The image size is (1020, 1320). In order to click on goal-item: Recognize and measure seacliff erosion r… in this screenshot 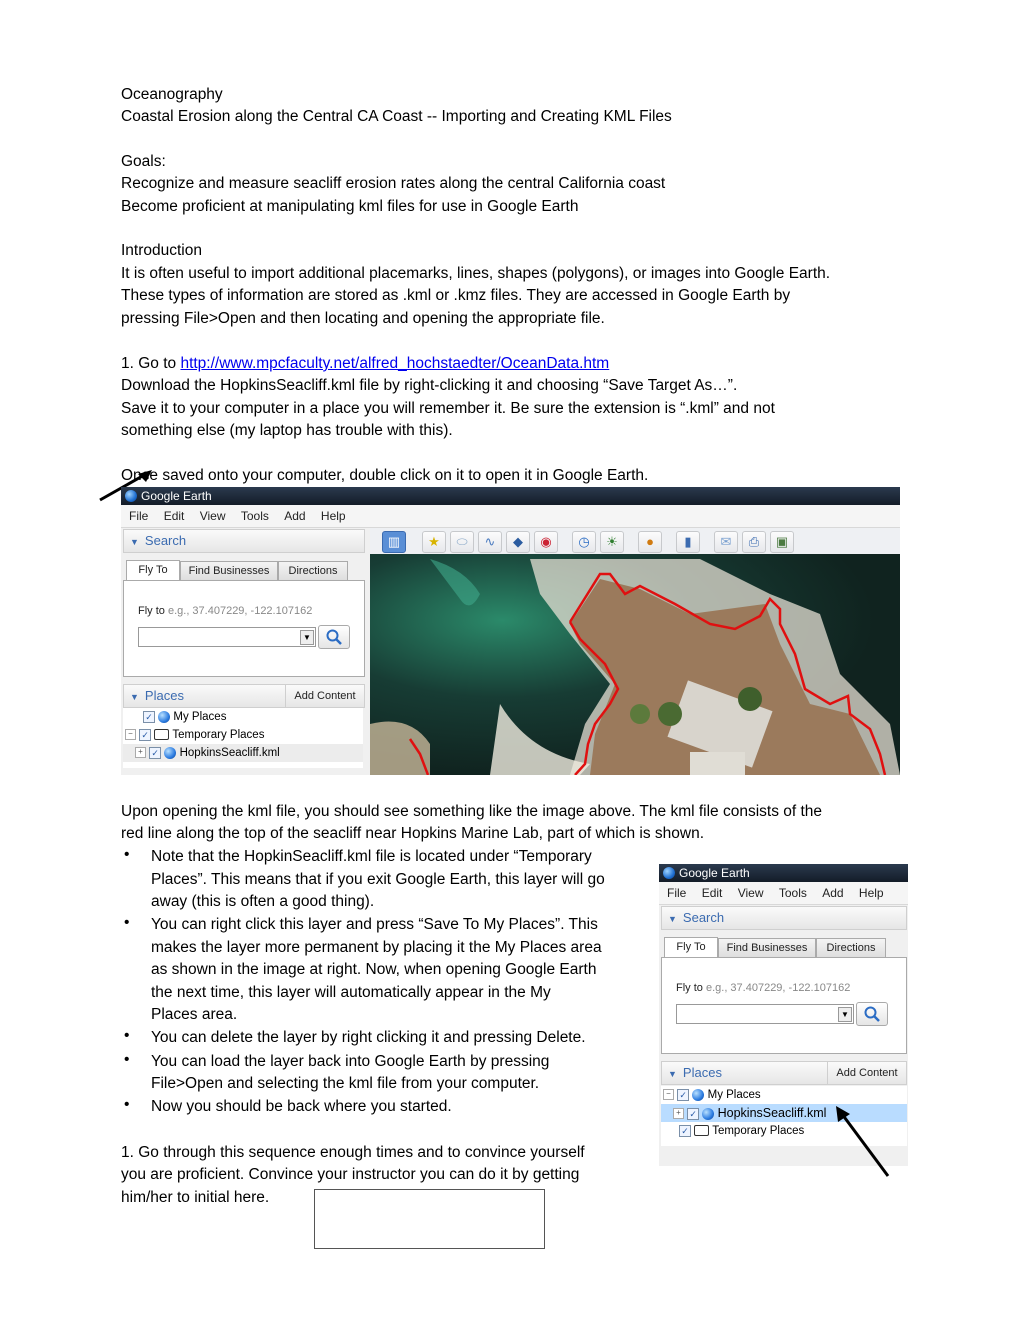, I will do `click(393, 183)`.